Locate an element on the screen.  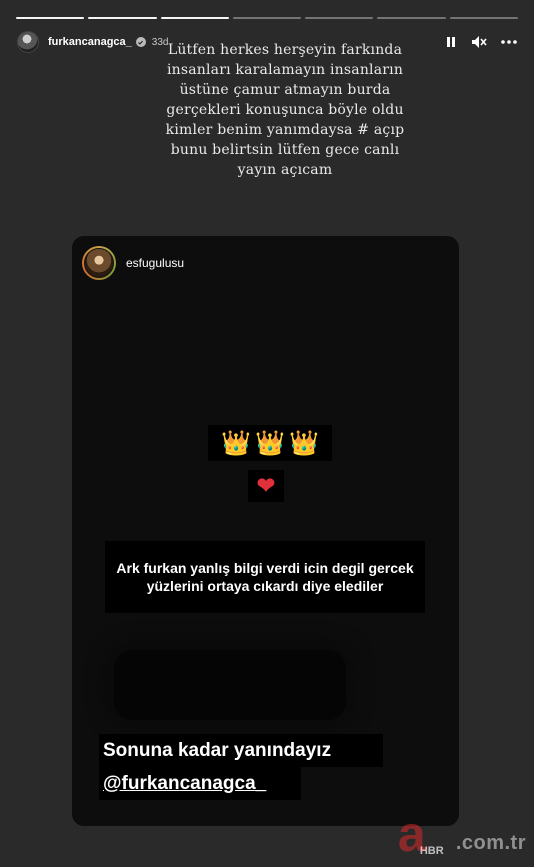
mention-tag: @furkancanagca_ is located at coordinates (200, 783).